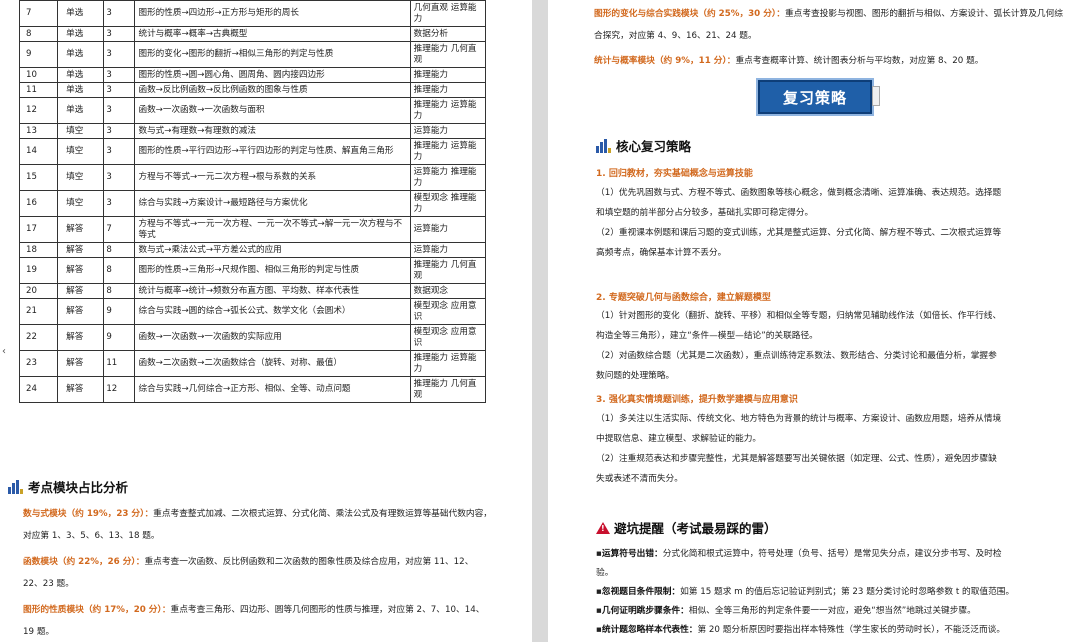 The width and height of the screenshot is (1080, 642). I want to click on table-cell-no: 19, so click(38, 270).